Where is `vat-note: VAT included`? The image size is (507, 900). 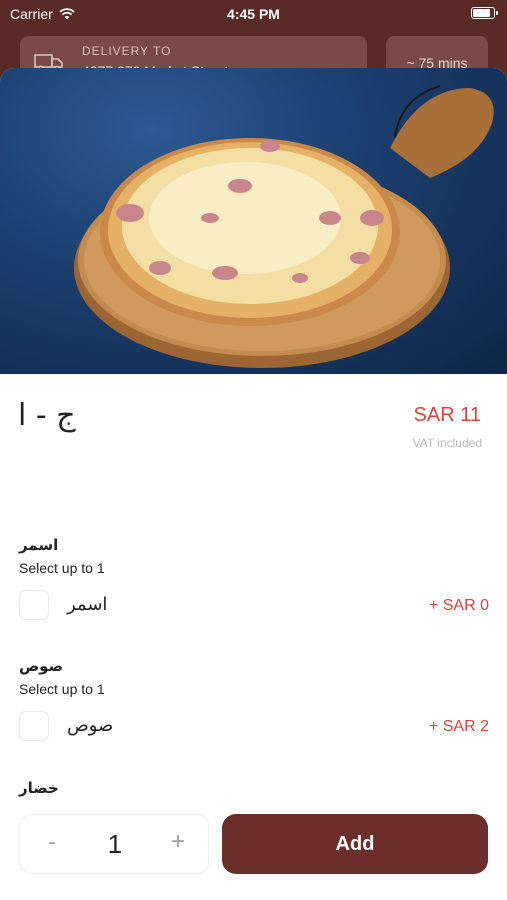
vat-note: VAT included is located at coordinates (447, 443).